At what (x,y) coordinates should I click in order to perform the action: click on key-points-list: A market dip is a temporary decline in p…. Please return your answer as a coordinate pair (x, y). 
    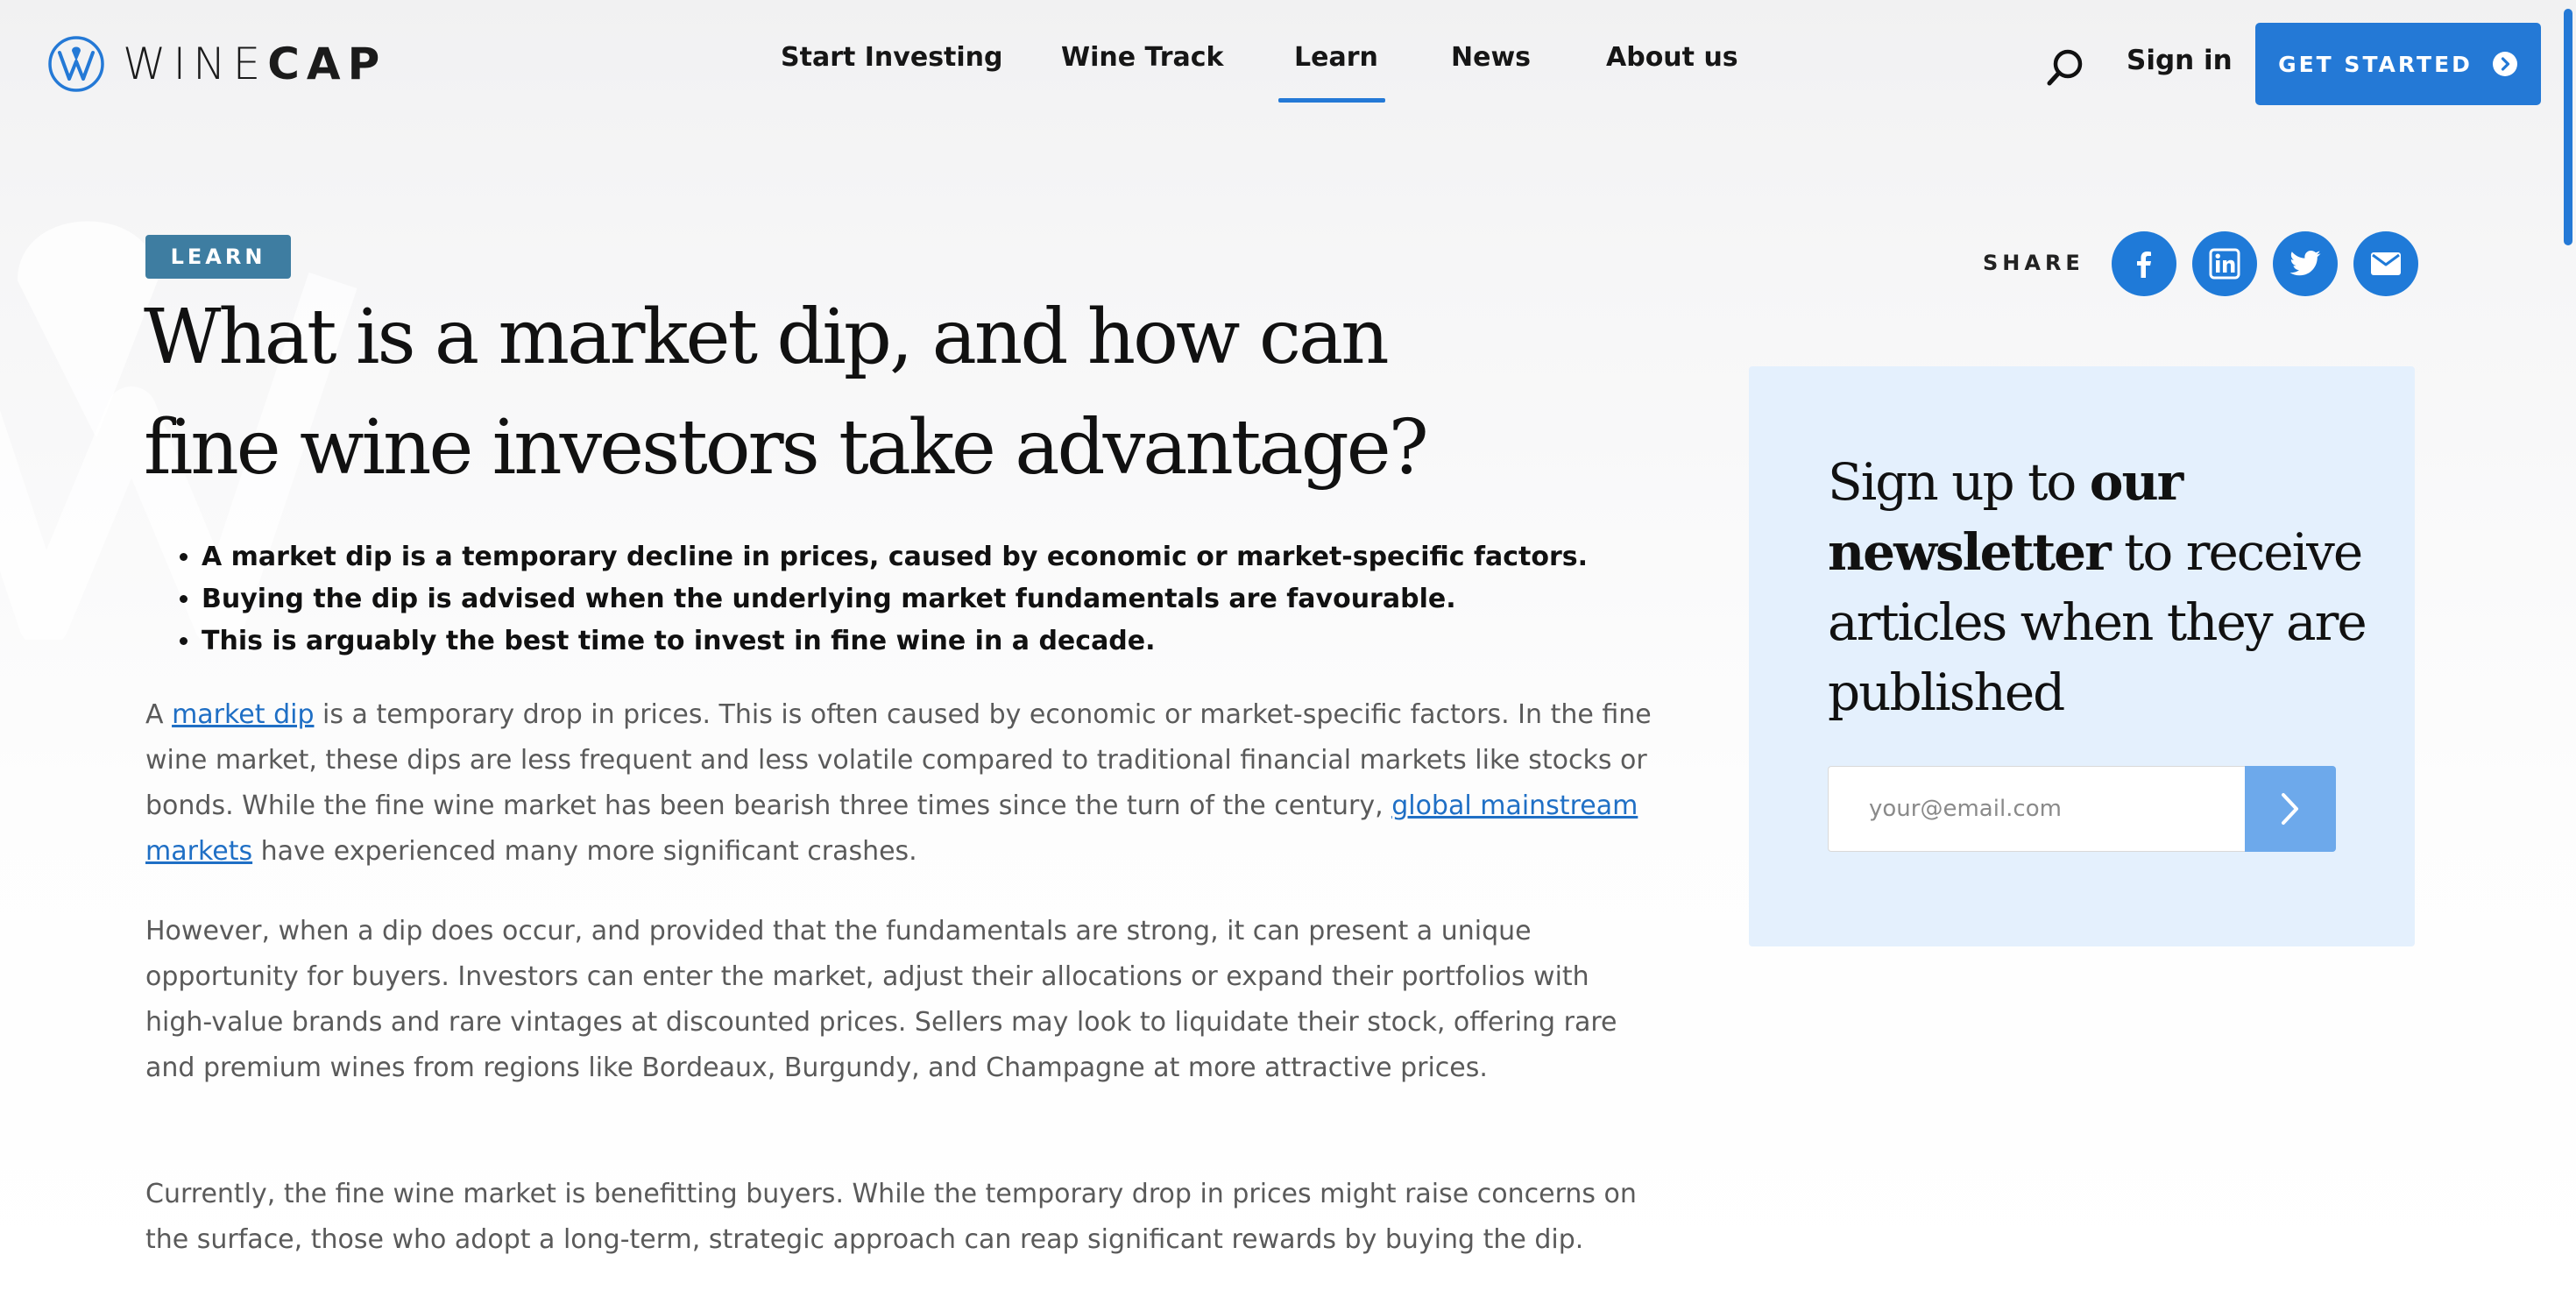
    Looking at the image, I should click on (931, 599).